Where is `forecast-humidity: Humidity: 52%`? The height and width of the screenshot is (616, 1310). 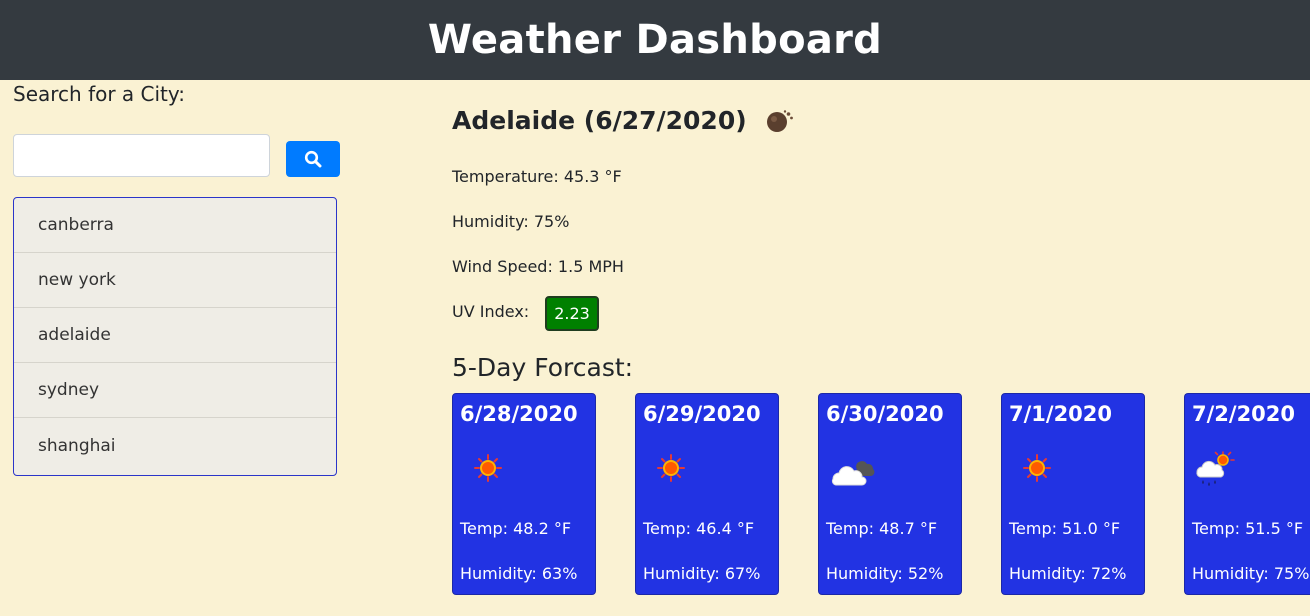 forecast-humidity: Humidity: 52% is located at coordinates (885, 573).